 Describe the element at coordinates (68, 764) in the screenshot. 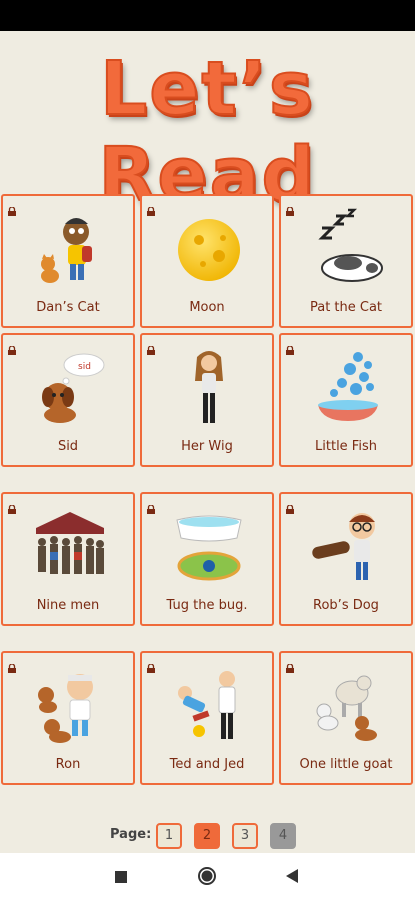

I see `story-title: Ron` at that location.